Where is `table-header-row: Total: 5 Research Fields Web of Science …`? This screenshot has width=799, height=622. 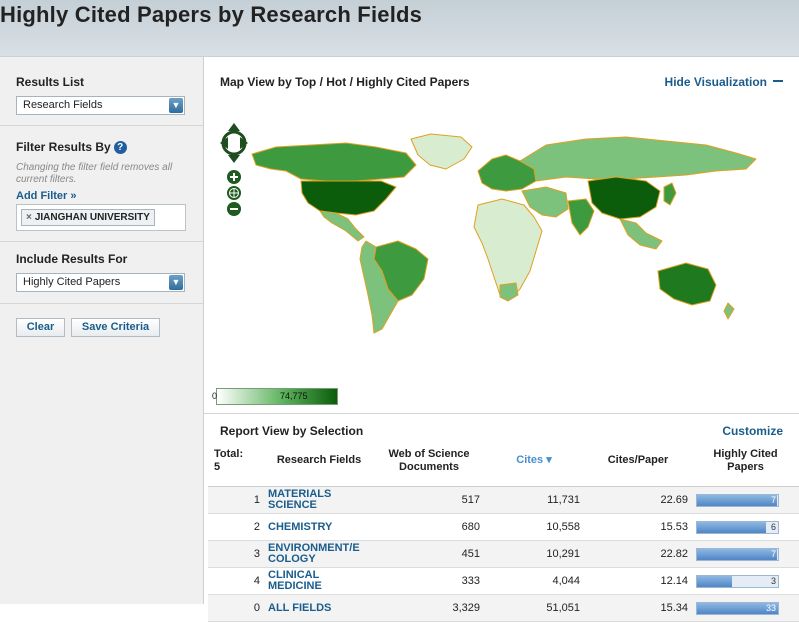
table-header-row: Total: 5 Research Fields Web of Science … is located at coordinates (503, 465).